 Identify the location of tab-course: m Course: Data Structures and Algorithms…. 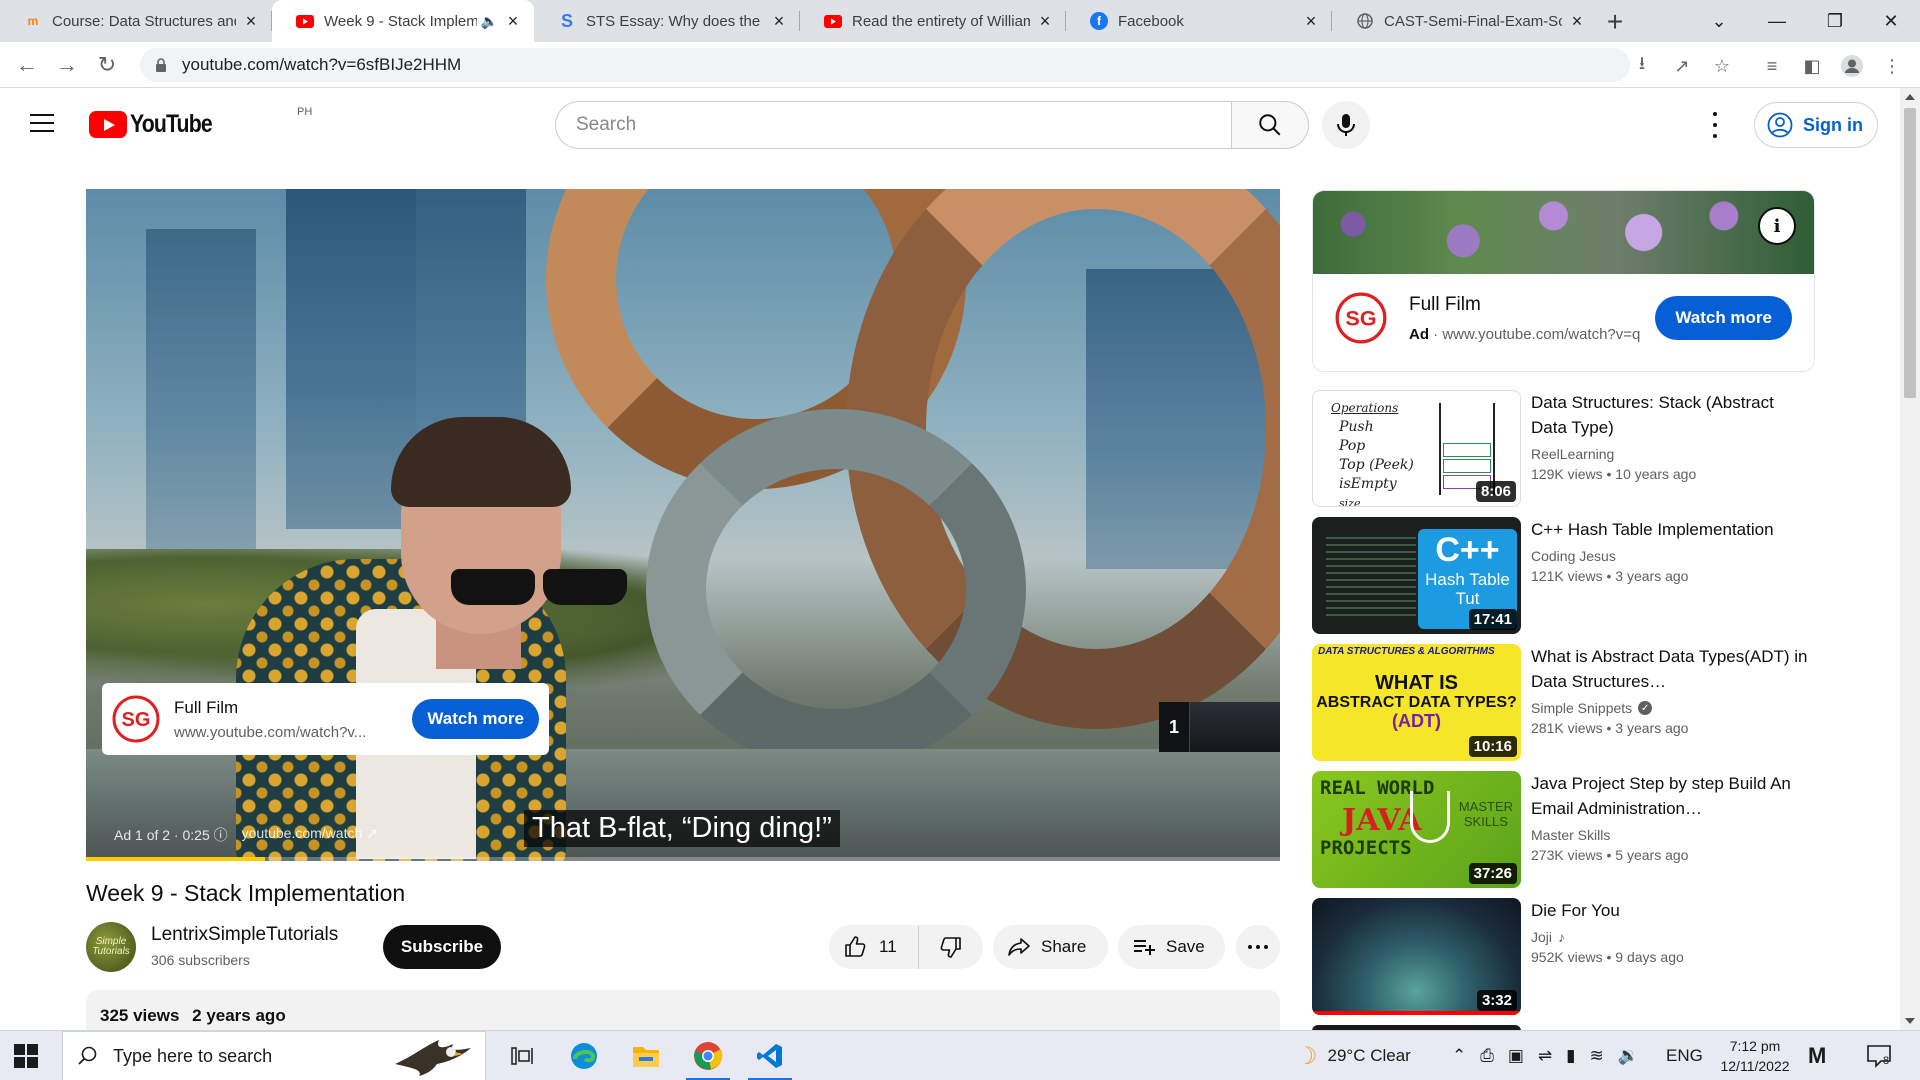
(136, 21).